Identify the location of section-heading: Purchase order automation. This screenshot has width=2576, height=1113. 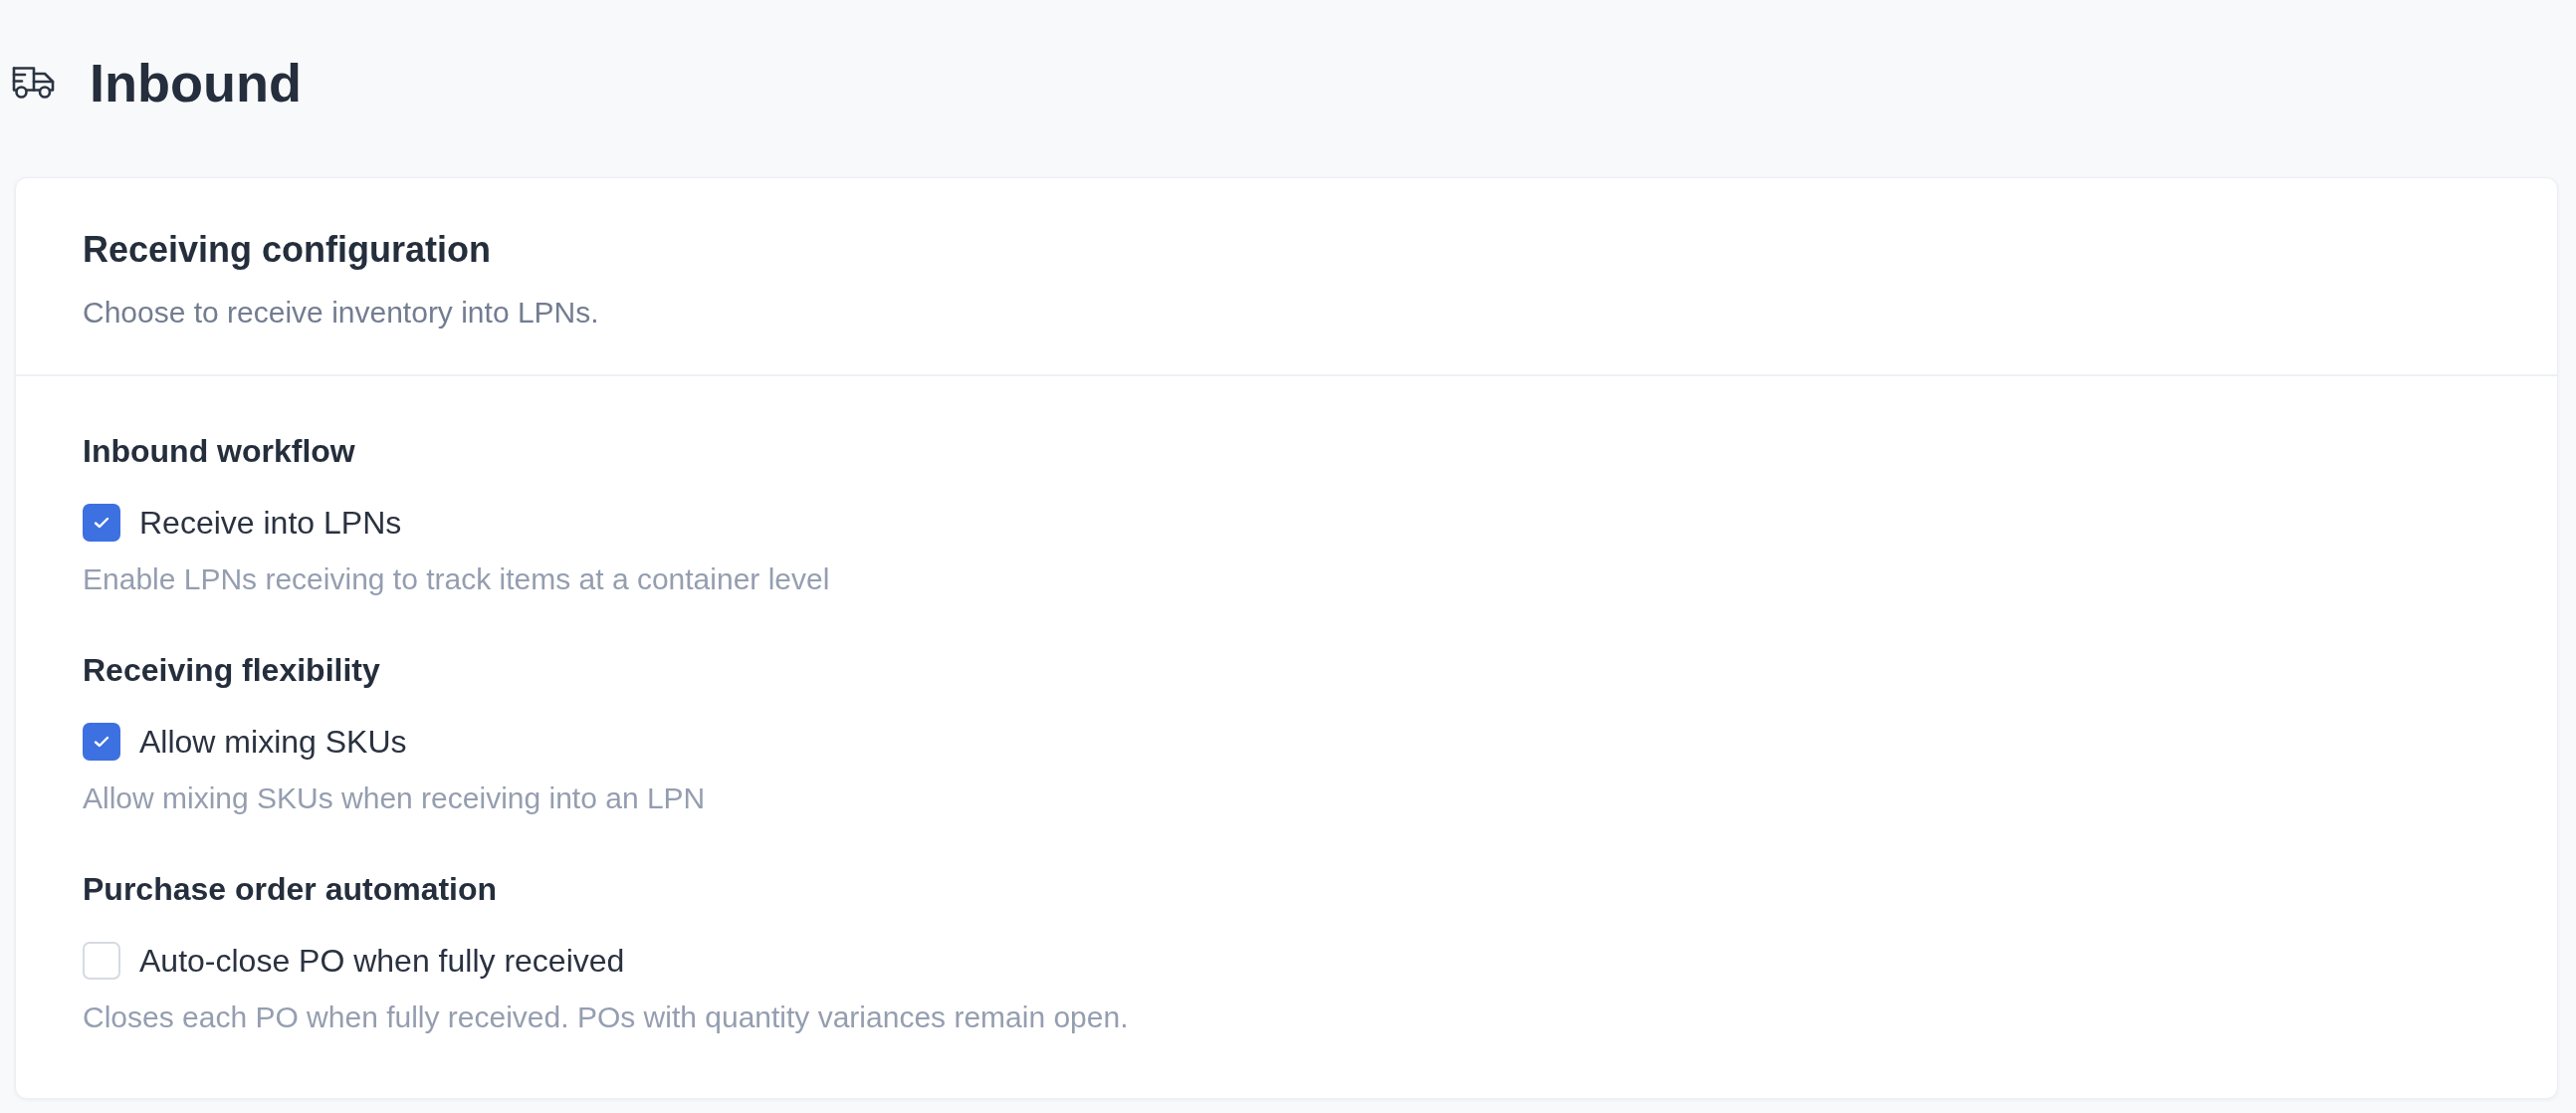
(291, 889).